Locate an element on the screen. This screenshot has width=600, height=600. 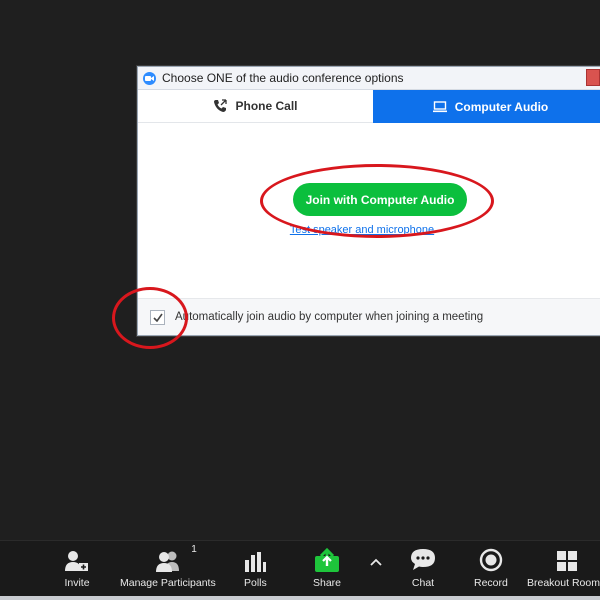
toolbar-chat-label: Chat is located at coordinates (423, 583).